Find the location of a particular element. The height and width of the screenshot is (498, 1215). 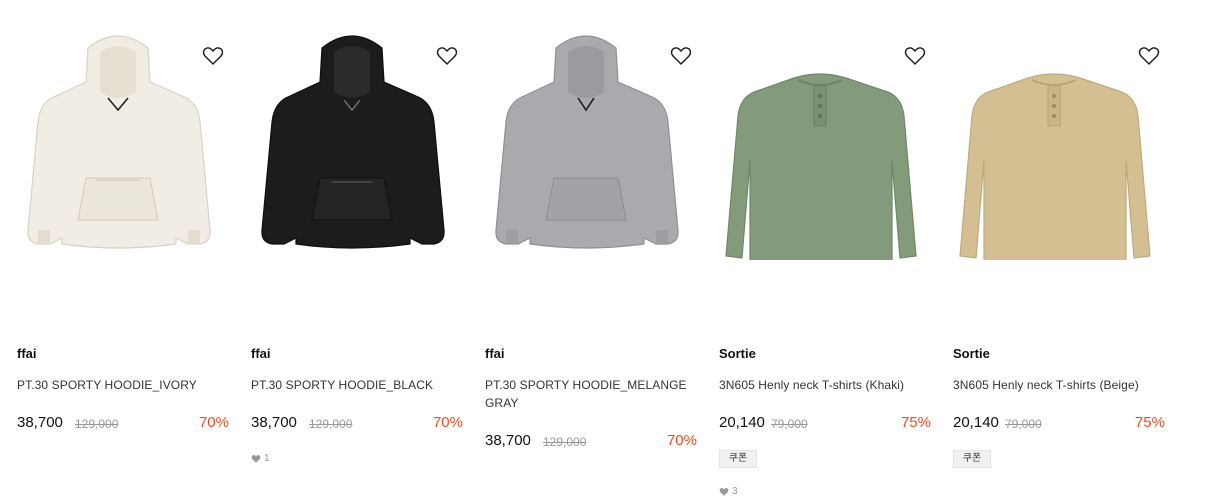

like-count: 3 is located at coordinates (728, 491).